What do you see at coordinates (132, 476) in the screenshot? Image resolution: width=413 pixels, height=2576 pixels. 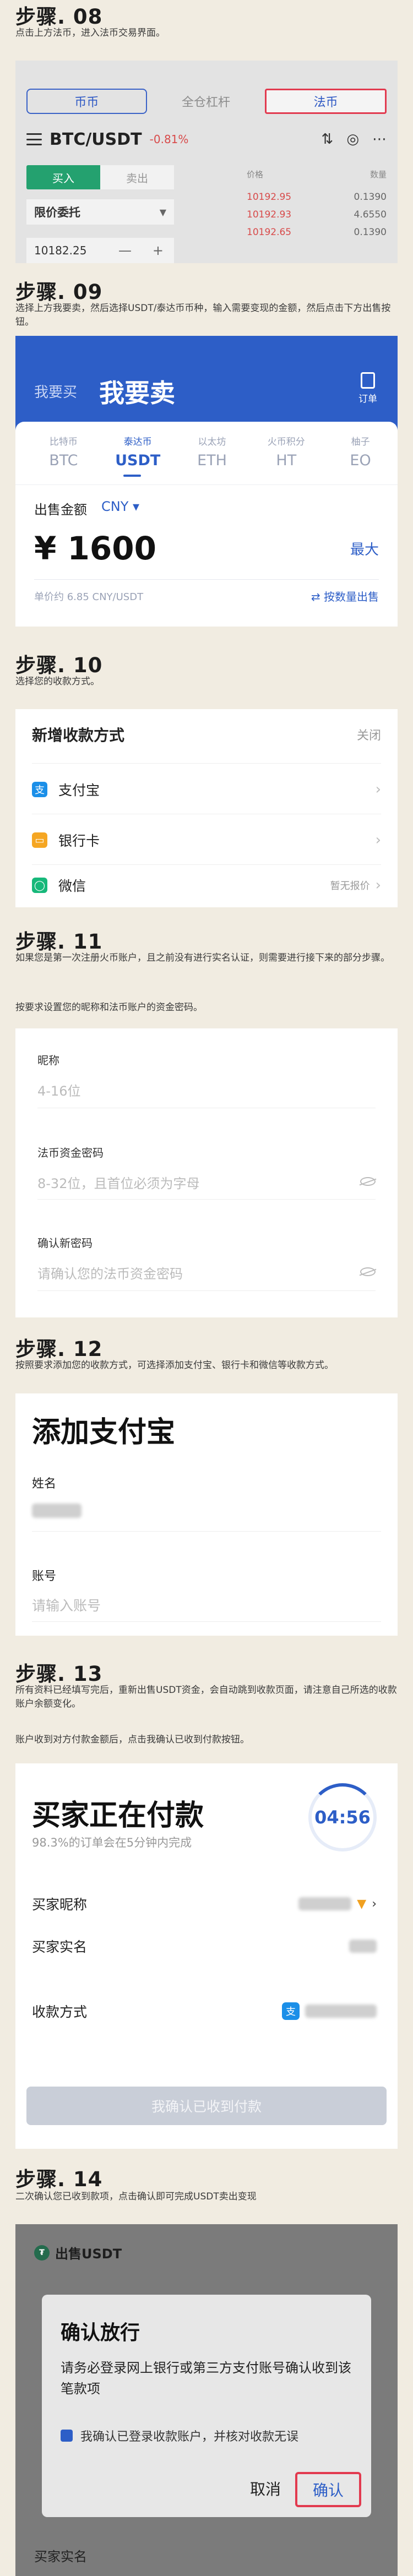 I see `tab-underline` at bounding box center [132, 476].